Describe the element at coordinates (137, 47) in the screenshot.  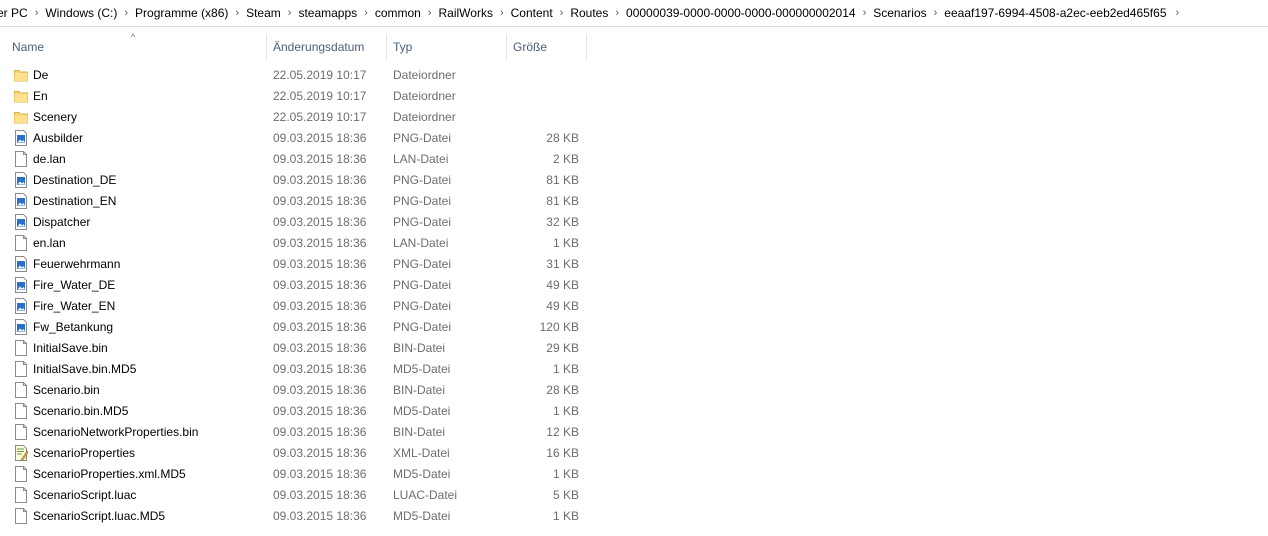
I see `column-header-name: Name` at that location.